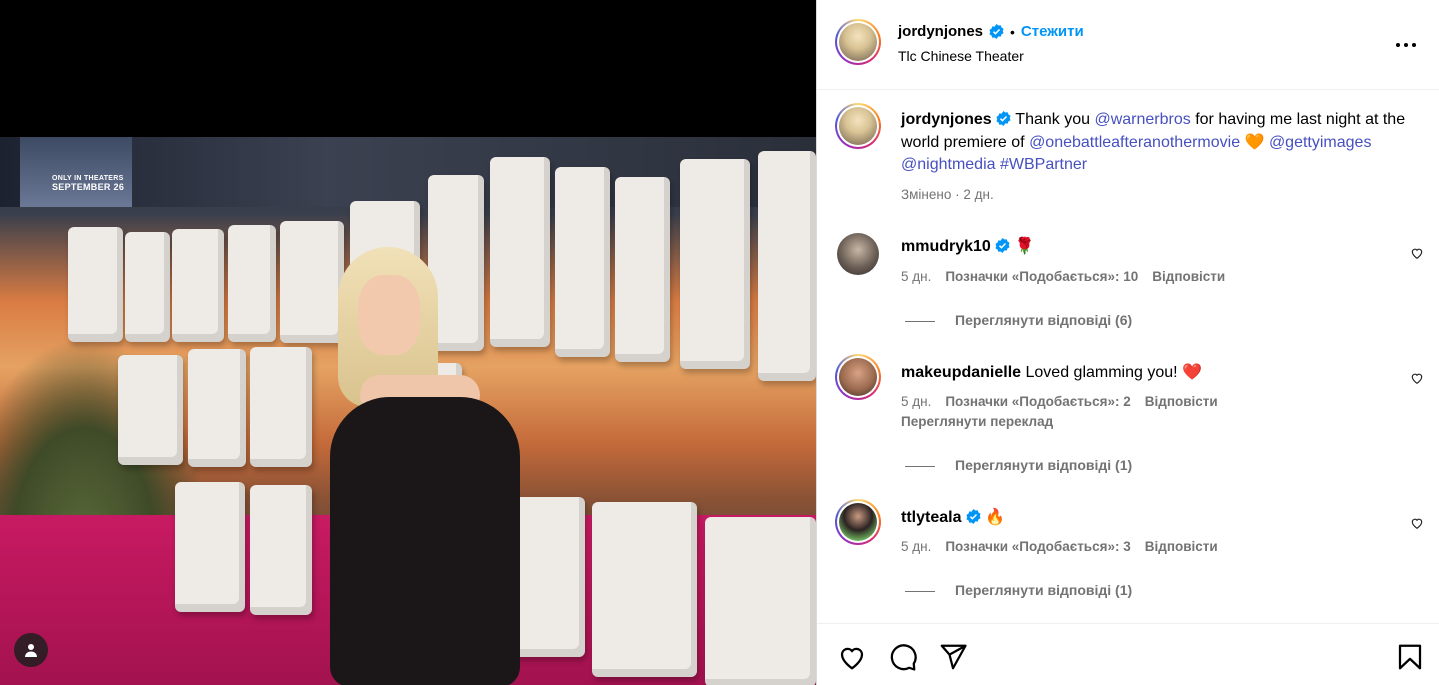  I want to click on comment-text: Loved glamming you! ❤️, so click(1113, 372).